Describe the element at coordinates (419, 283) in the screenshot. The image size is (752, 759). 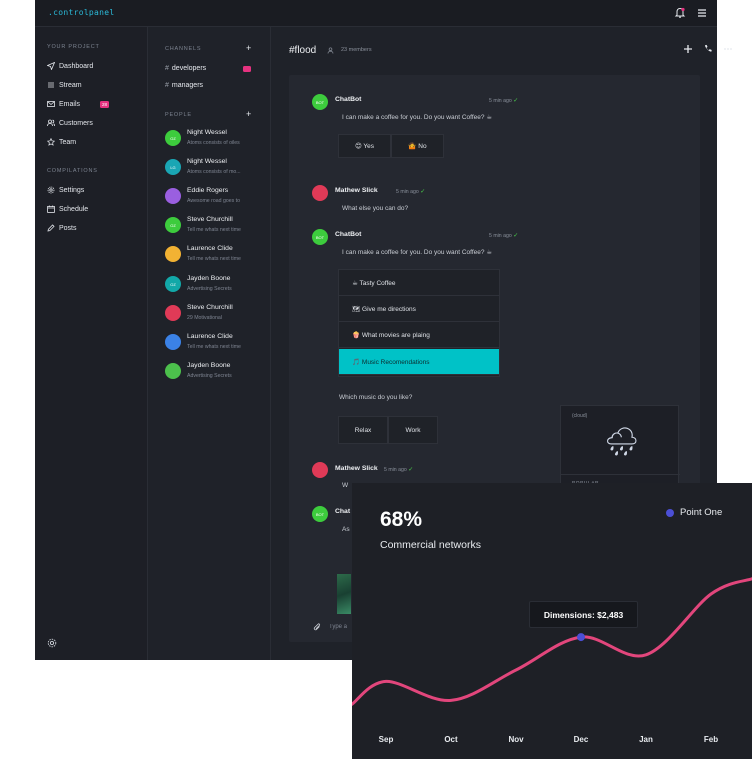
I see `option-tasty-coffee: ☕ Tasty Coffee` at that location.